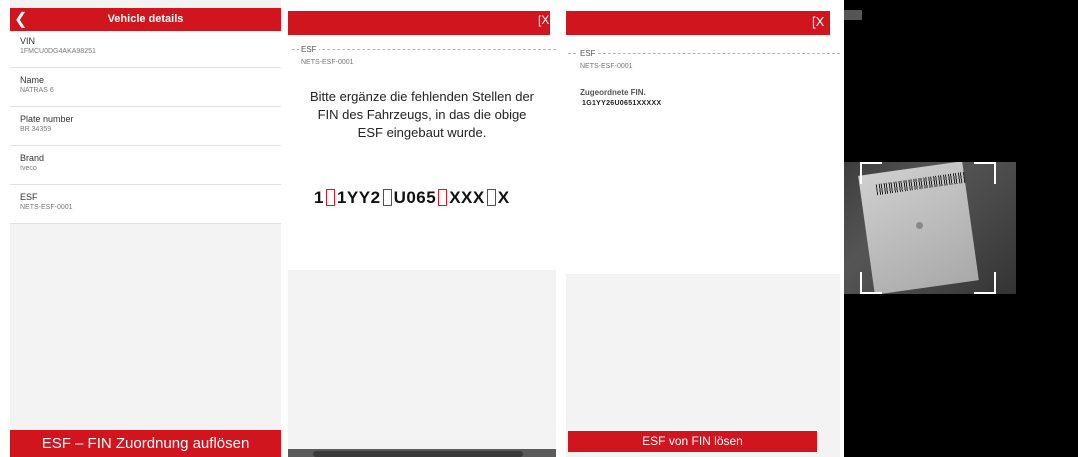 The height and width of the screenshot is (457, 1078). Describe the element at coordinates (415, 197) in the screenshot. I see `vin-segment: U065` at that location.